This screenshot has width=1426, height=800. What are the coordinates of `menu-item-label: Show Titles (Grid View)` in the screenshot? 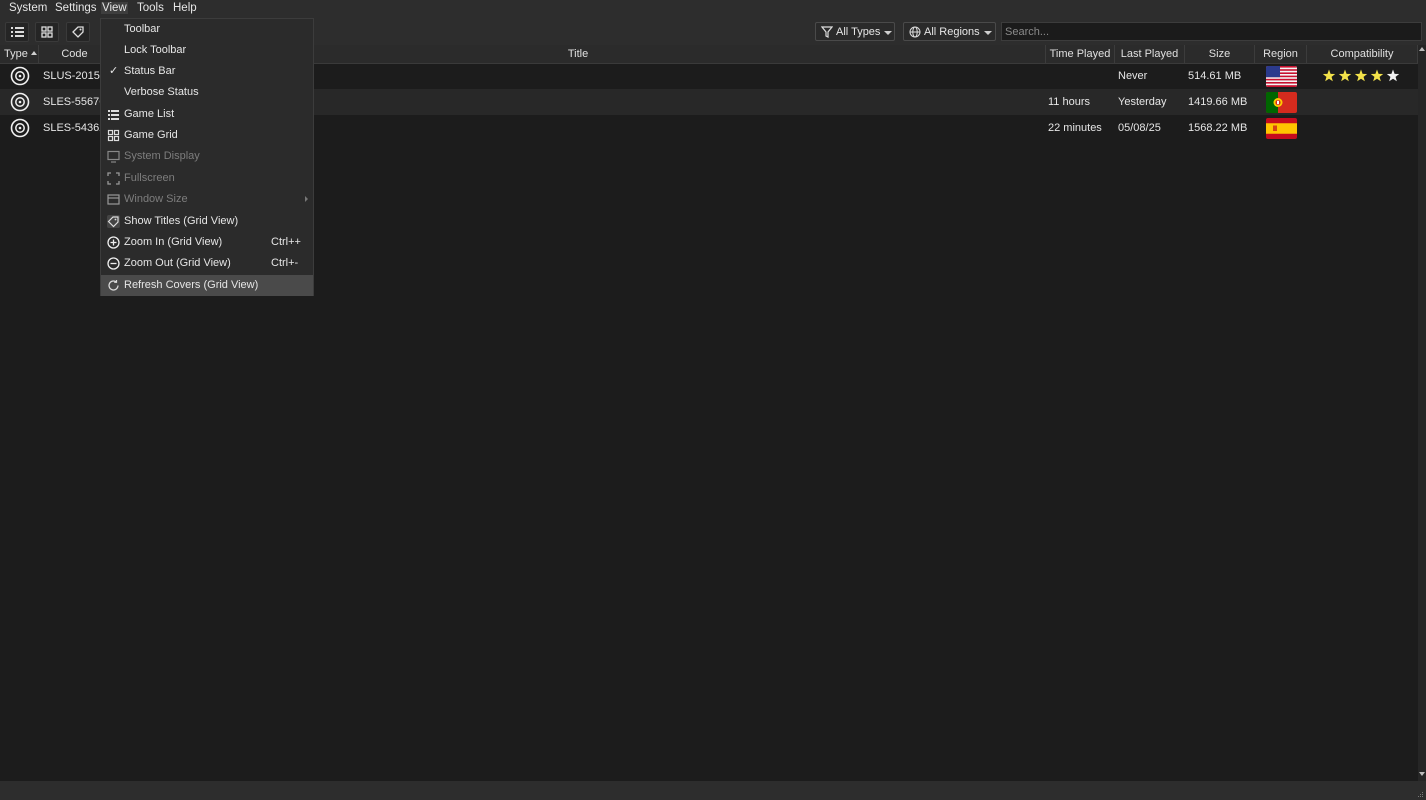 It's located at (181, 221).